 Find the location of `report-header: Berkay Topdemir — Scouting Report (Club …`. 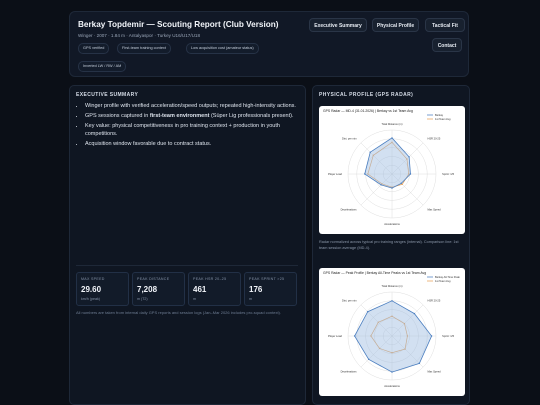

report-header: Berkay Topdemir — Scouting Report (Club … is located at coordinates (269, 44).